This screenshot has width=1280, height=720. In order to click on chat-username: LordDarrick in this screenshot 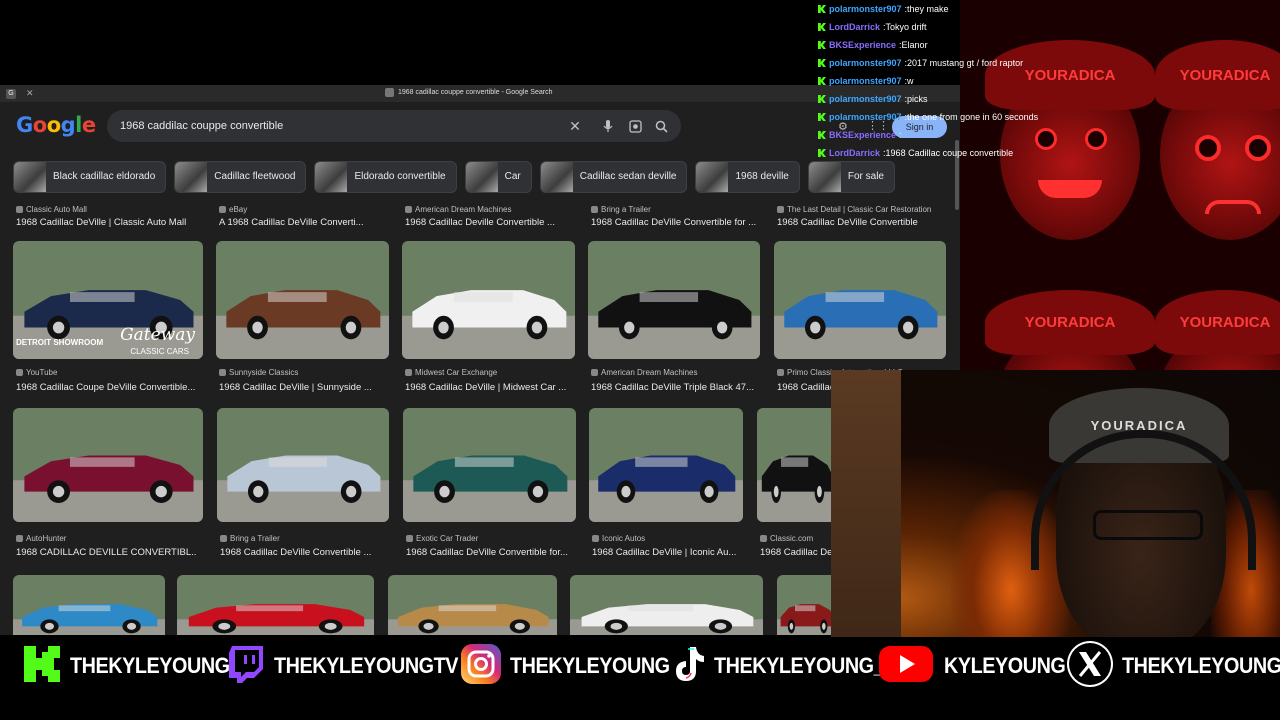, I will do `click(855, 153)`.